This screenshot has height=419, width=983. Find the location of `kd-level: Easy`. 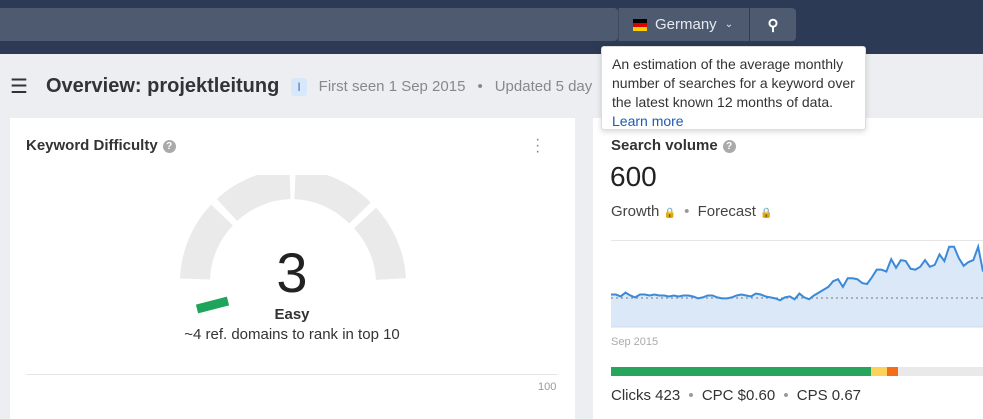

kd-level: Easy is located at coordinates (292, 314).